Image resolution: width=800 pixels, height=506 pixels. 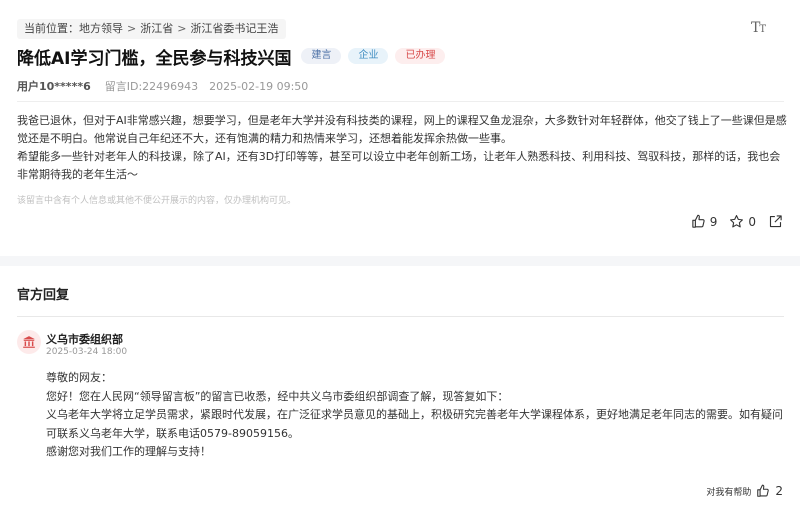 I want to click on privacy-disclaimer: 该留言中含有个人信息或其他不便公开展示的内容，仅办理机构可见。, so click(x=157, y=201).